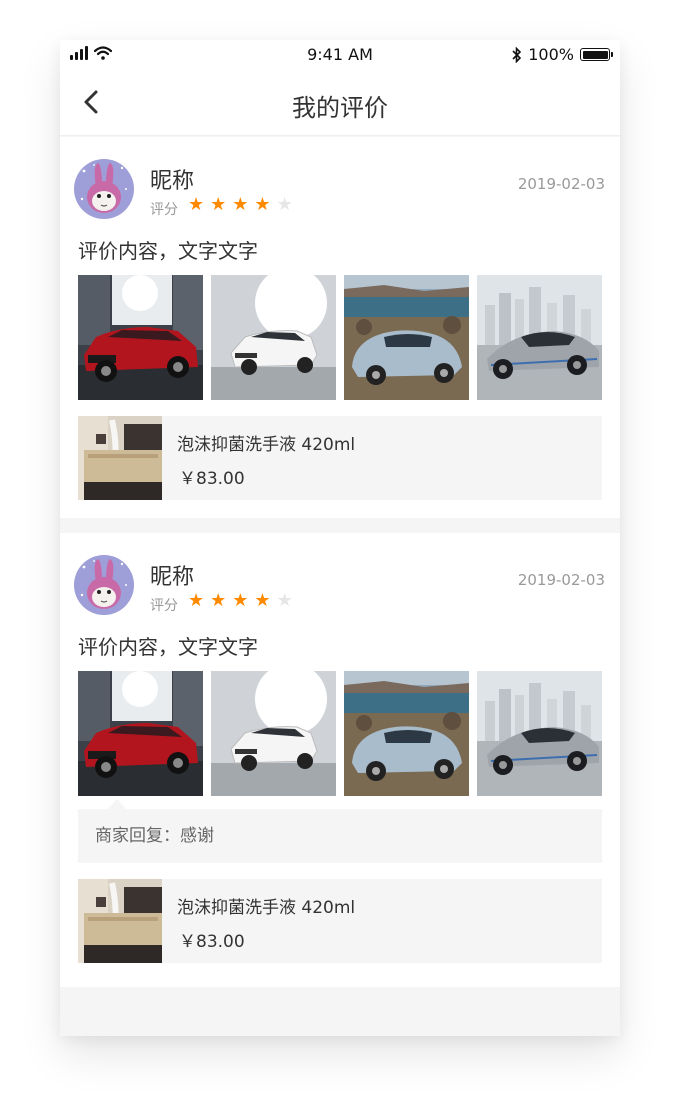  What do you see at coordinates (340, 55) in the screenshot?
I see `status-bar: 9:41 AM 100%` at bounding box center [340, 55].